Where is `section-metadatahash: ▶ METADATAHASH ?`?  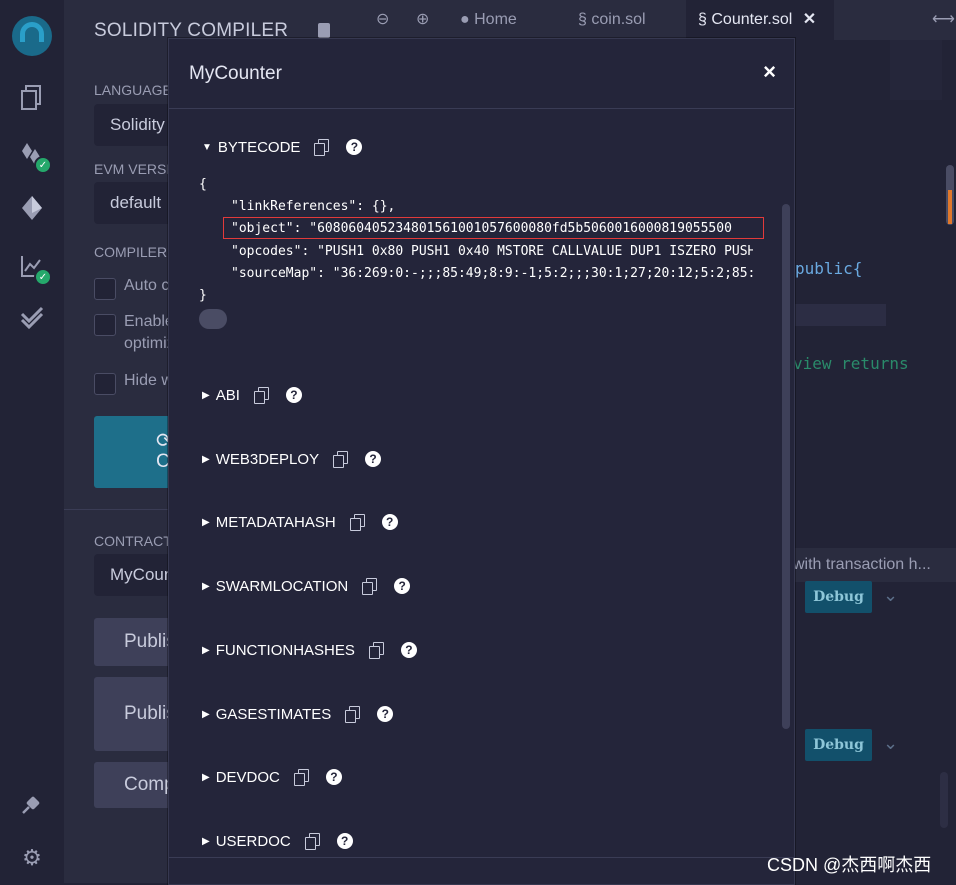 section-metadatahash: ▶ METADATAHASH ? is located at coordinates (300, 522).